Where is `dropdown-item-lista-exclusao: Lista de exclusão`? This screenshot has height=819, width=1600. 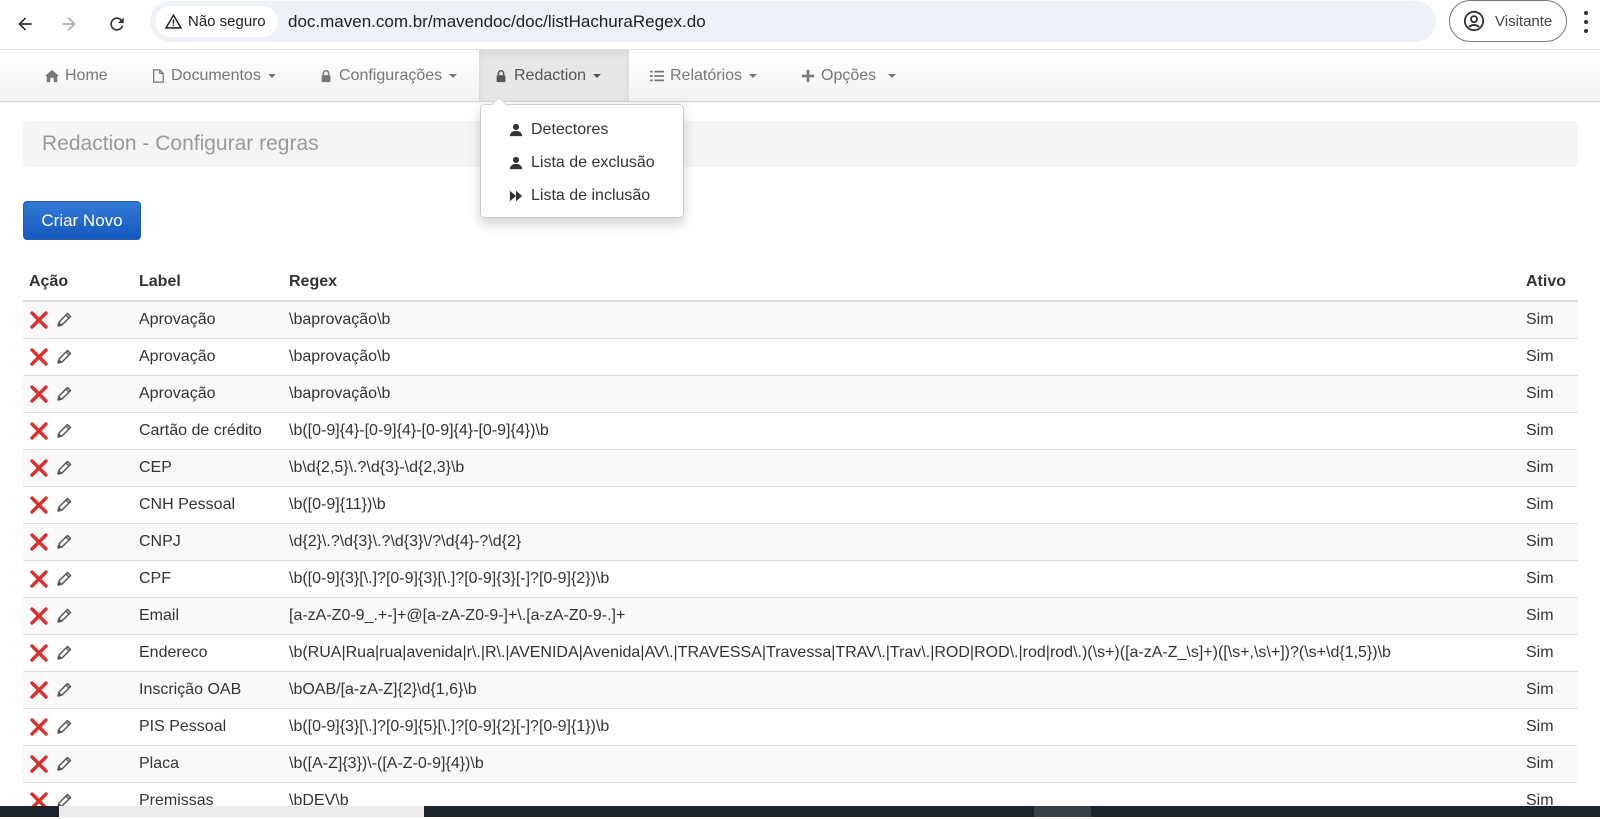 dropdown-item-lista-exclusao: Lista de exclusão is located at coordinates (582, 162).